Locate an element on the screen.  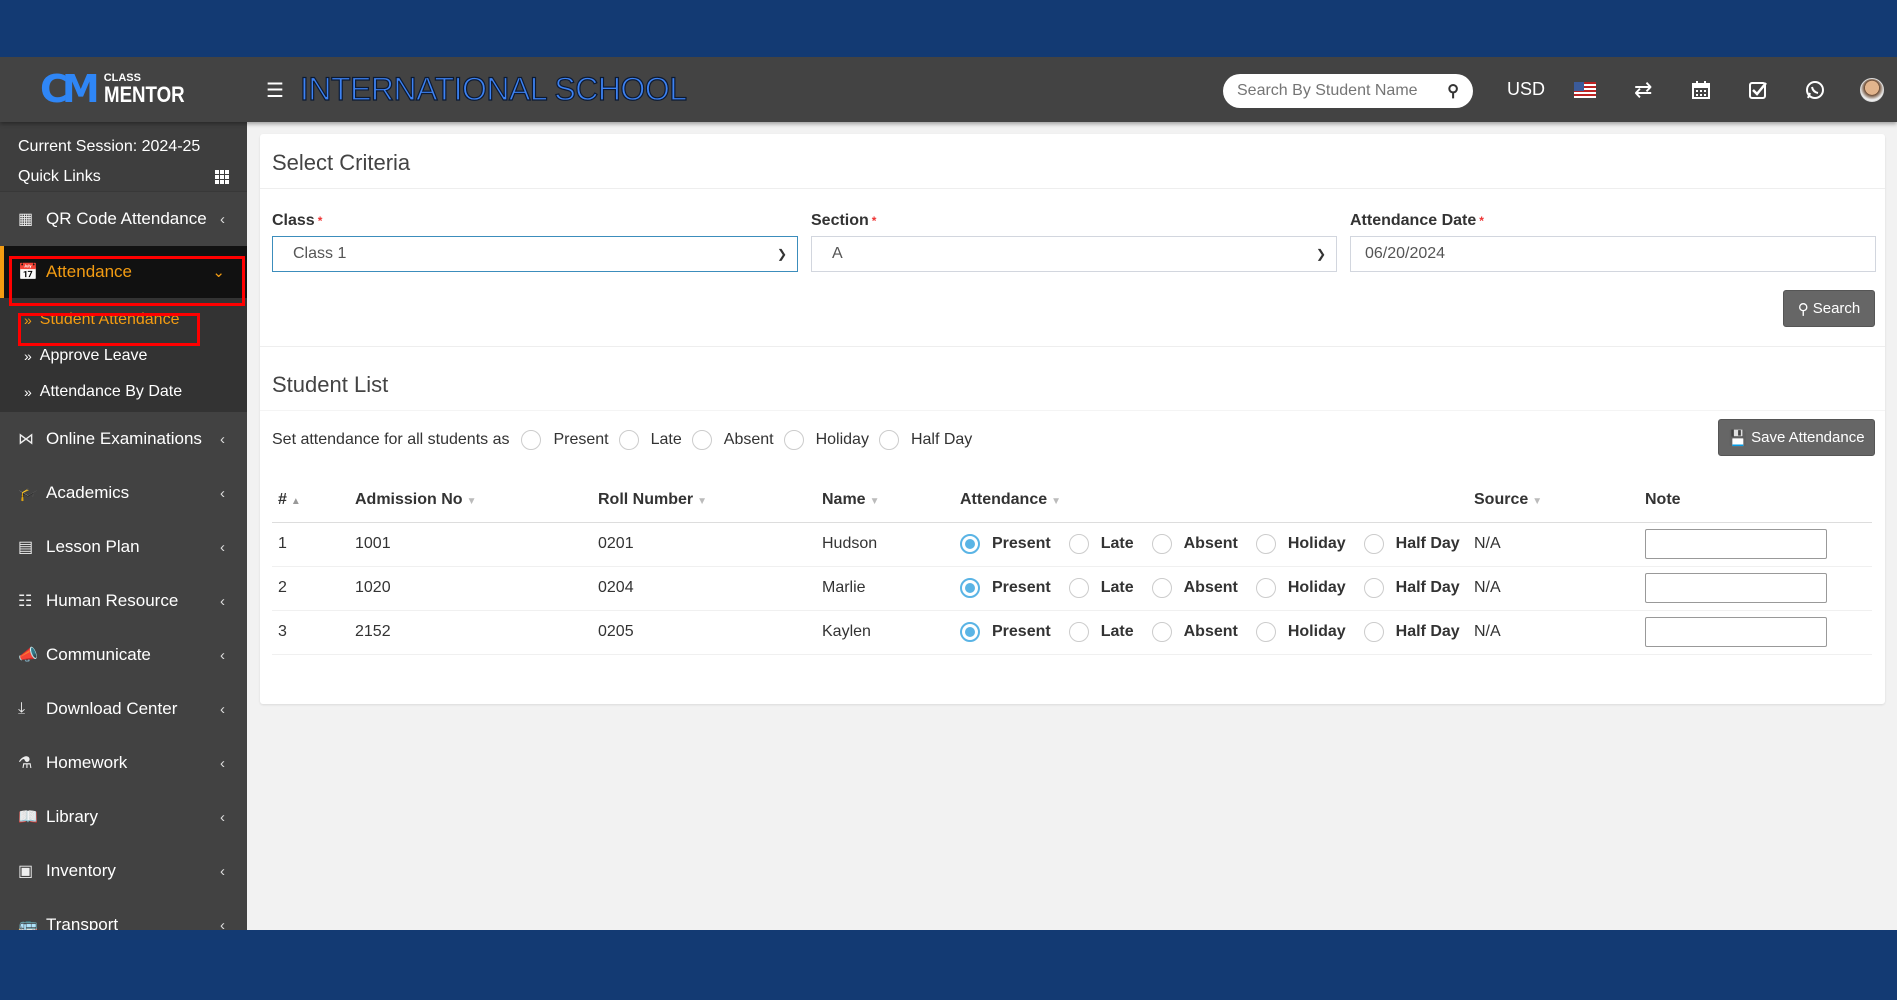
col-roll-number: Roll Number ▼ is located at coordinates (704, 500).